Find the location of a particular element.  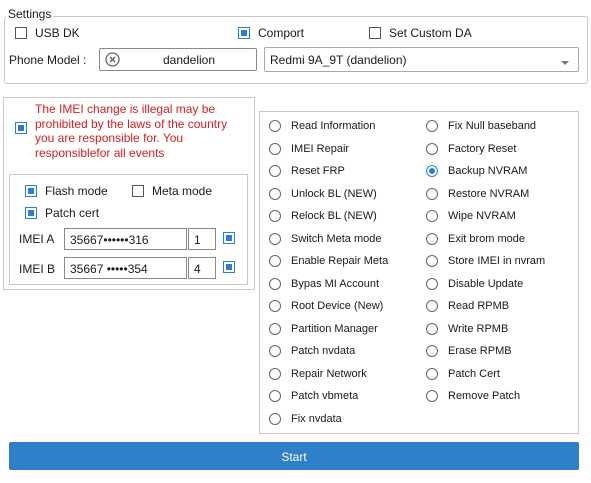

imei-b-slot-input: 4 is located at coordinates (202, 268).